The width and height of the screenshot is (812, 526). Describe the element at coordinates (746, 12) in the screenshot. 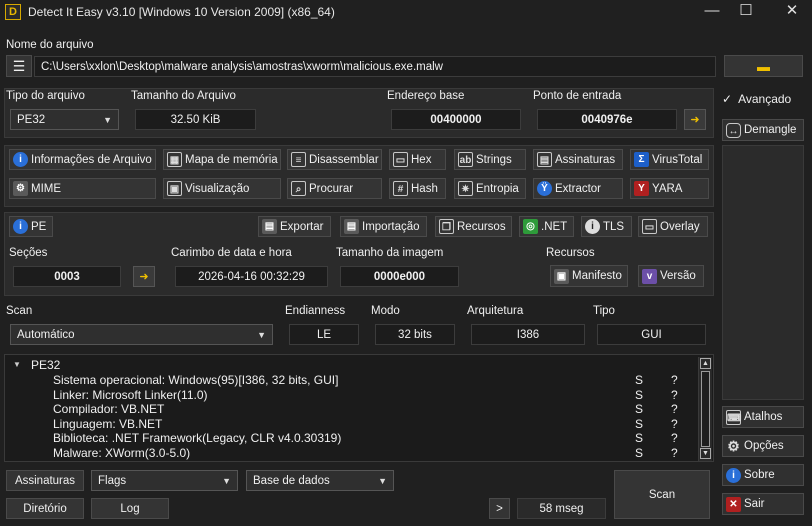

I see `maximize-button: ☐` at that location.